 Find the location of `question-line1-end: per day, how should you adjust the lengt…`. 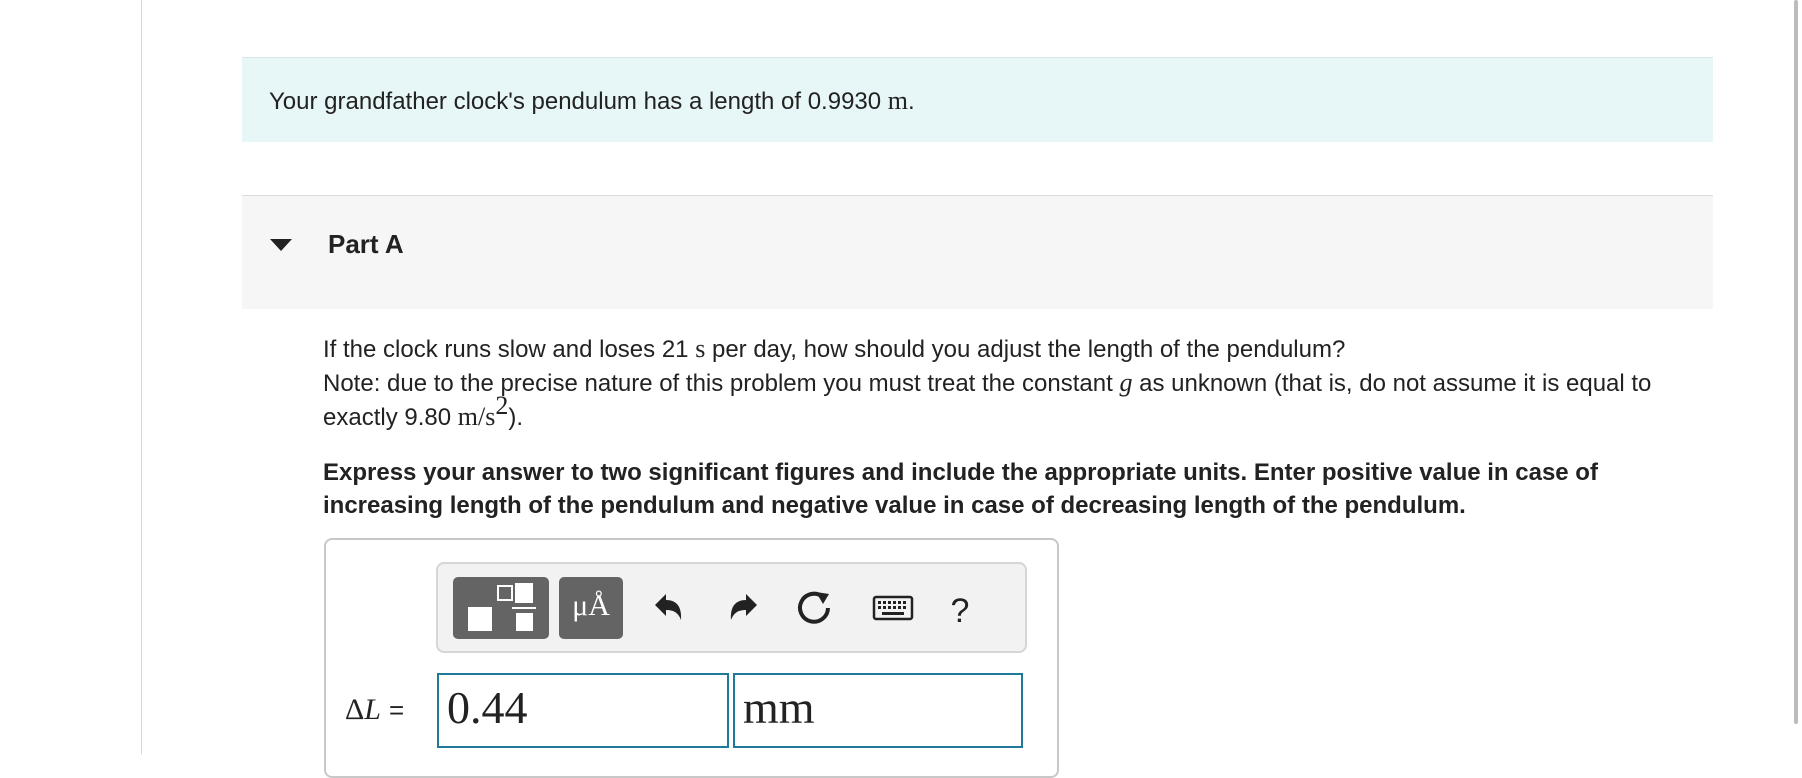

question-line1-end: per day, how should you adjust the lengt… is located at coordinates (1025, 349).